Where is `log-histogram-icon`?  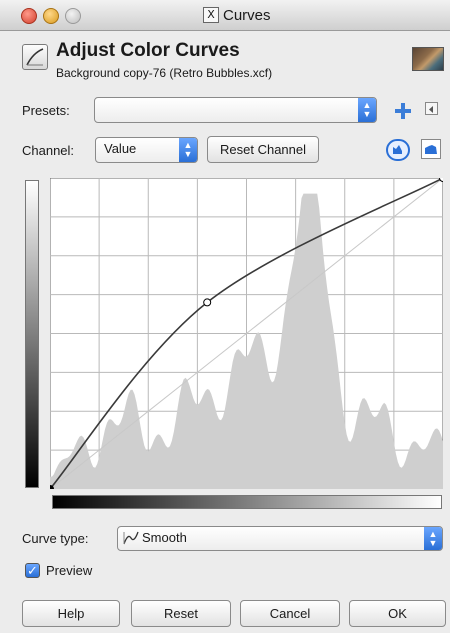 log-histogram-icon is located at coordinates (431, 149).